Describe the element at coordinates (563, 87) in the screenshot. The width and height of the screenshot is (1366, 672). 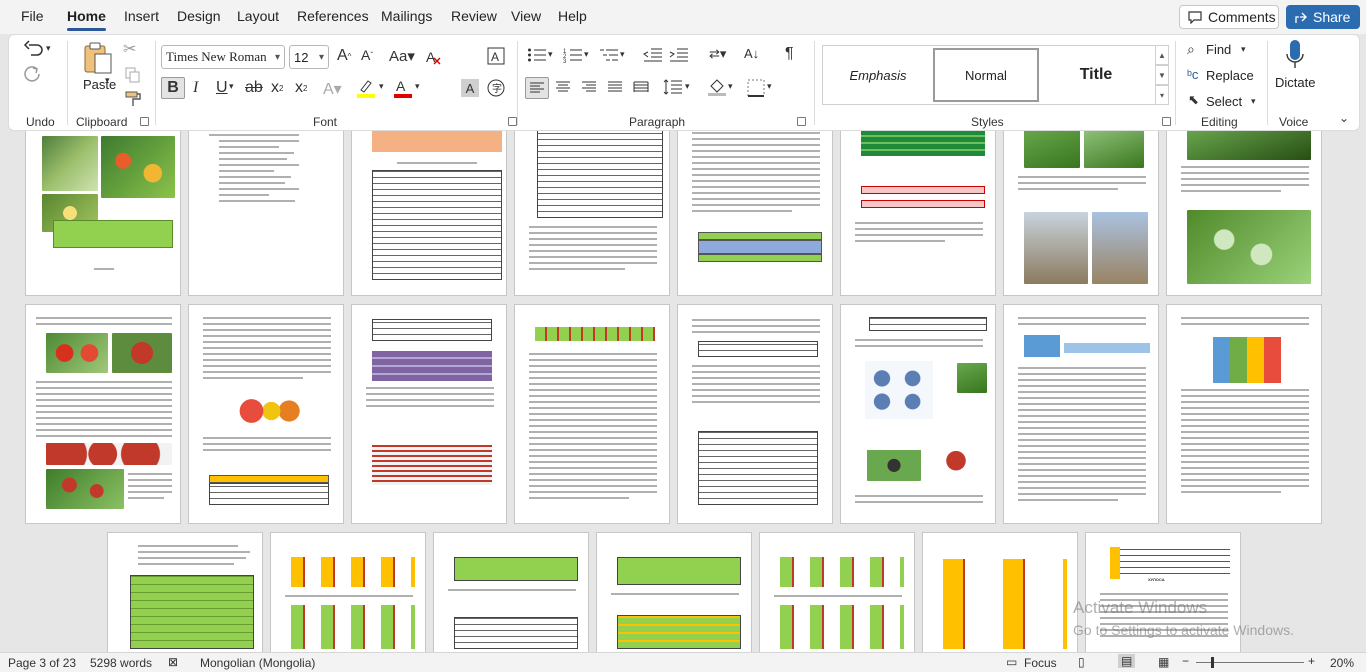
I see `align-center-icon` at that location.